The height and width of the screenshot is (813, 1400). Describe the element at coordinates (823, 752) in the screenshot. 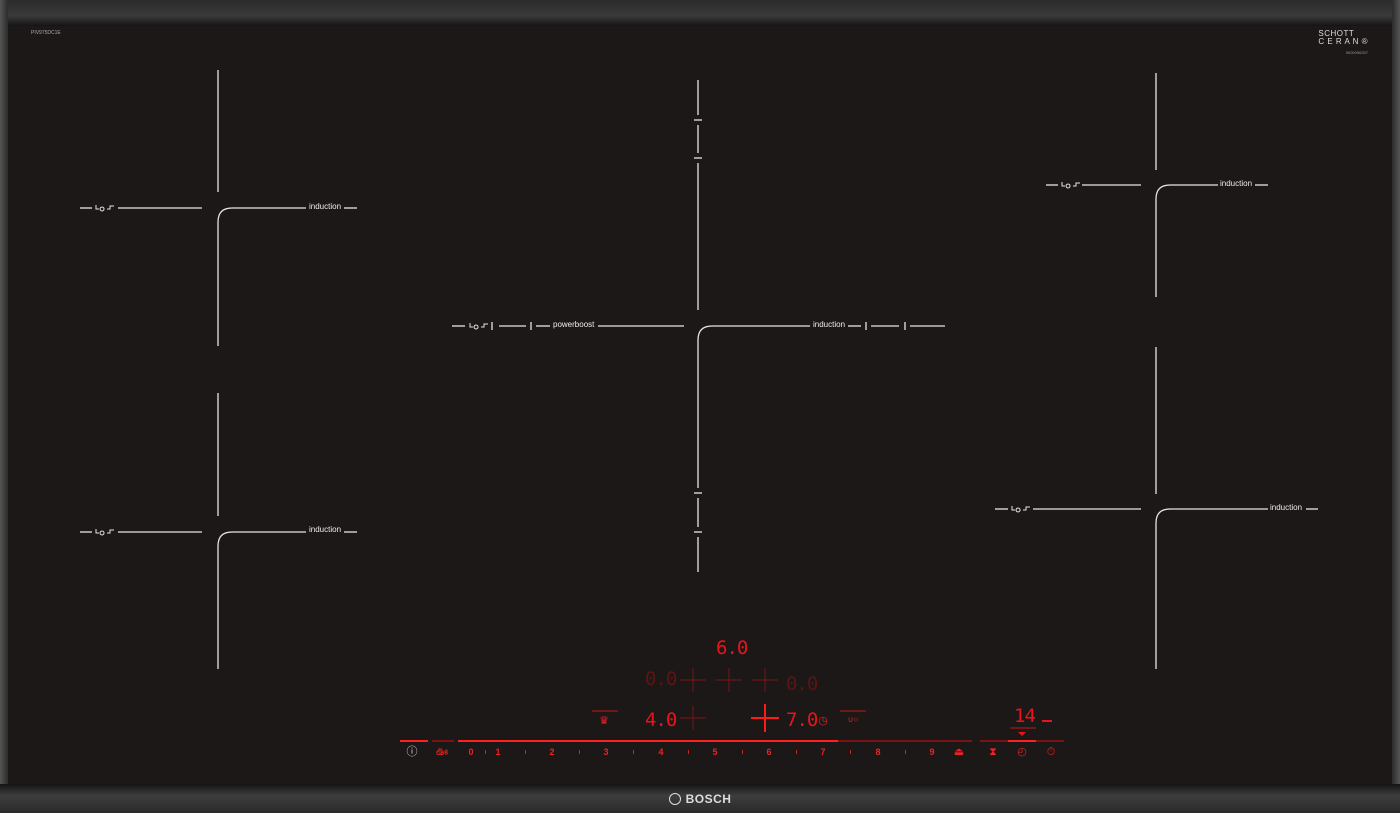

I see `level-7-button: 7` at that location.